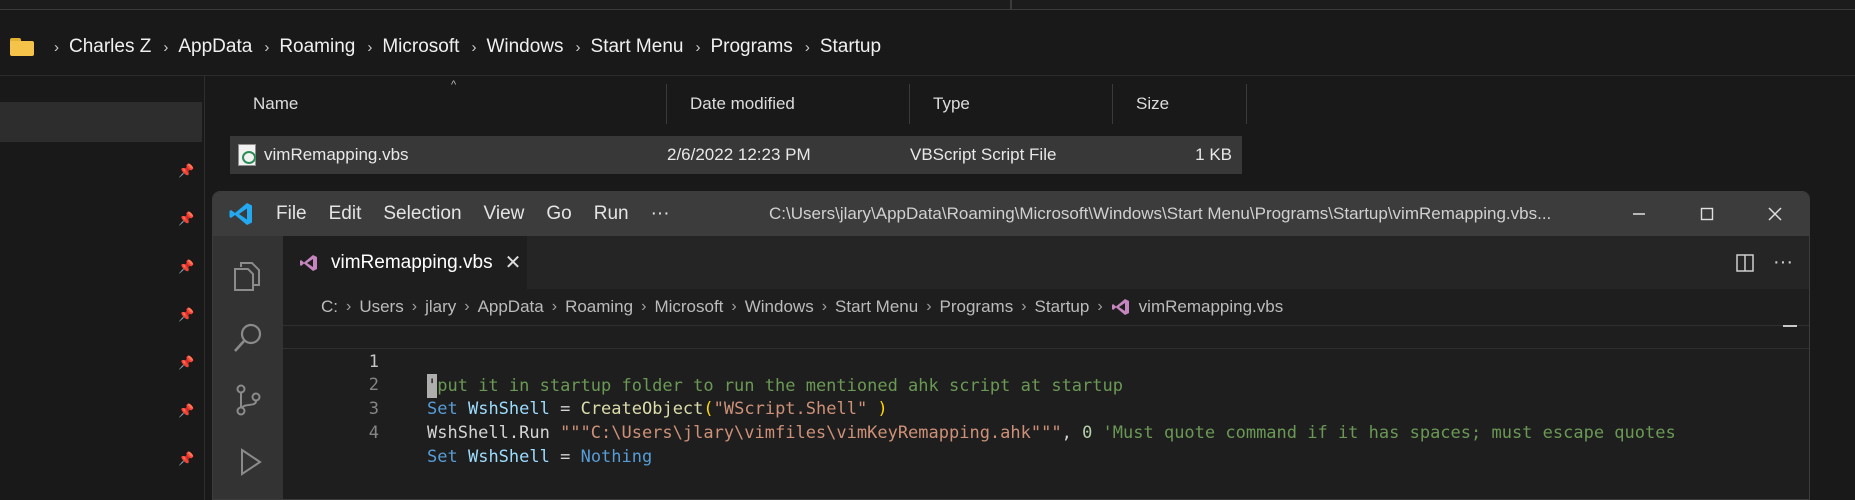  I want to click on line-number: 4, so click(373, 433).